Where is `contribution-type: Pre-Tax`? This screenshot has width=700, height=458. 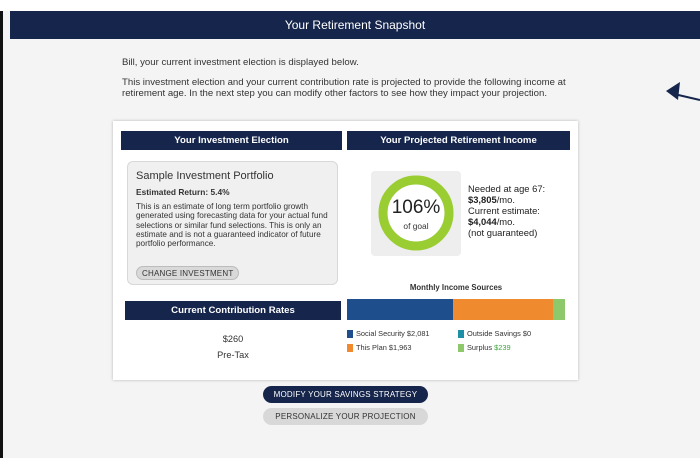 contribution-type: Pre-Tax is located at coordinates (233, 355).